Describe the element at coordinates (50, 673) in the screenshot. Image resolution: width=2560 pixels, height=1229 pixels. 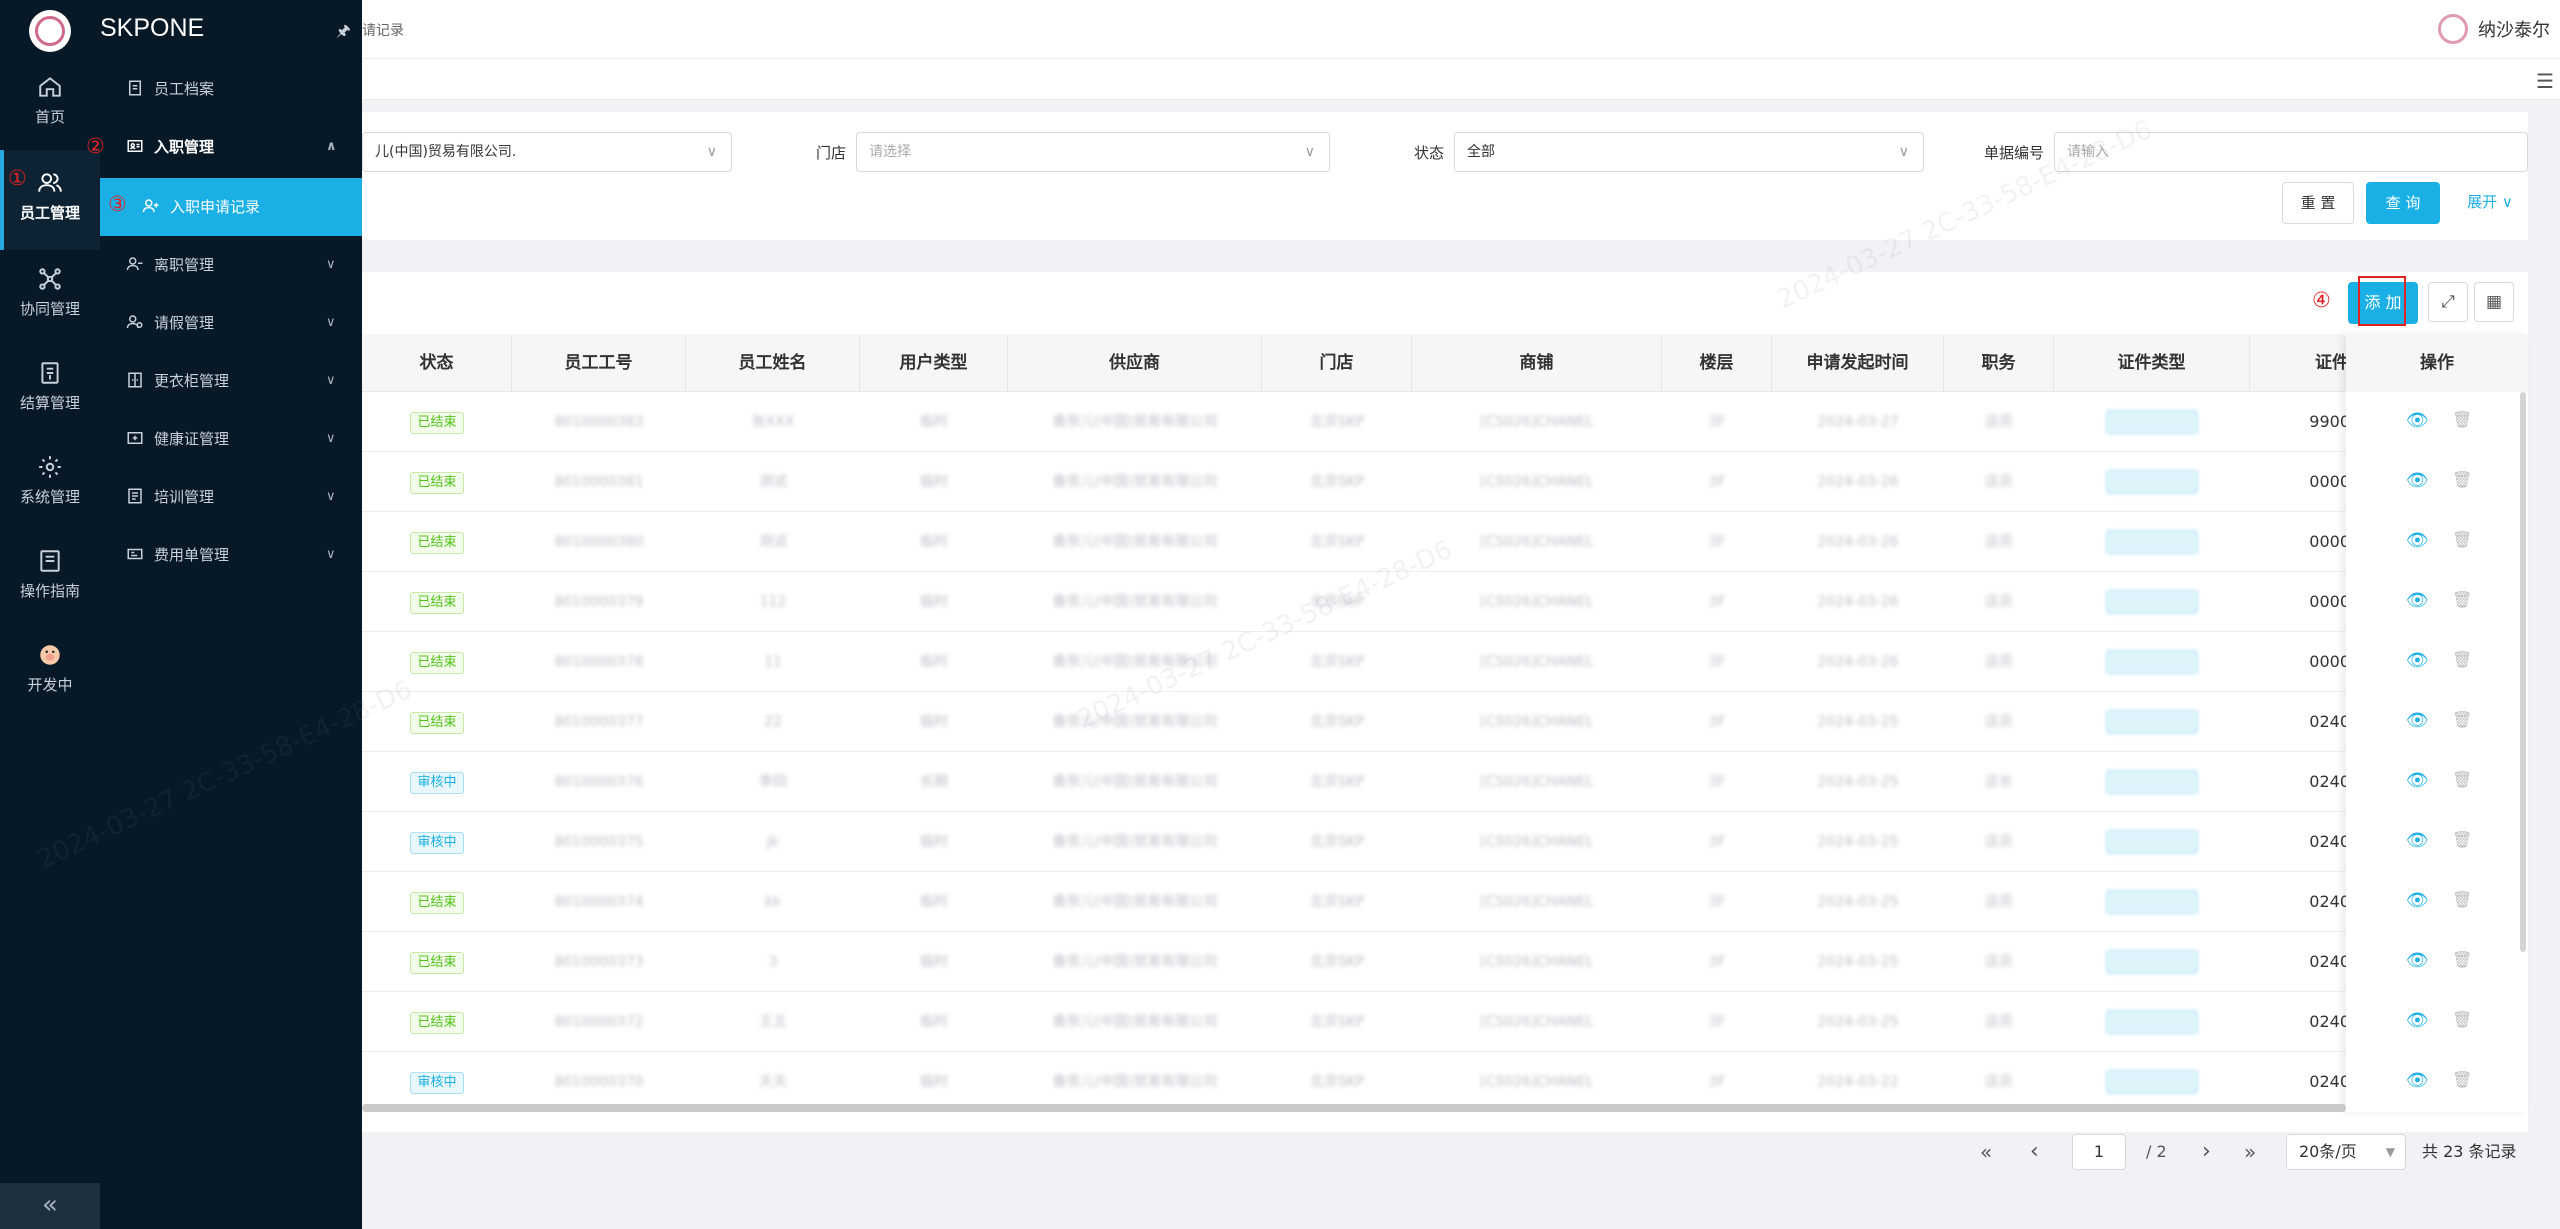
I see `rail-item-dev: 开发中` at that location.